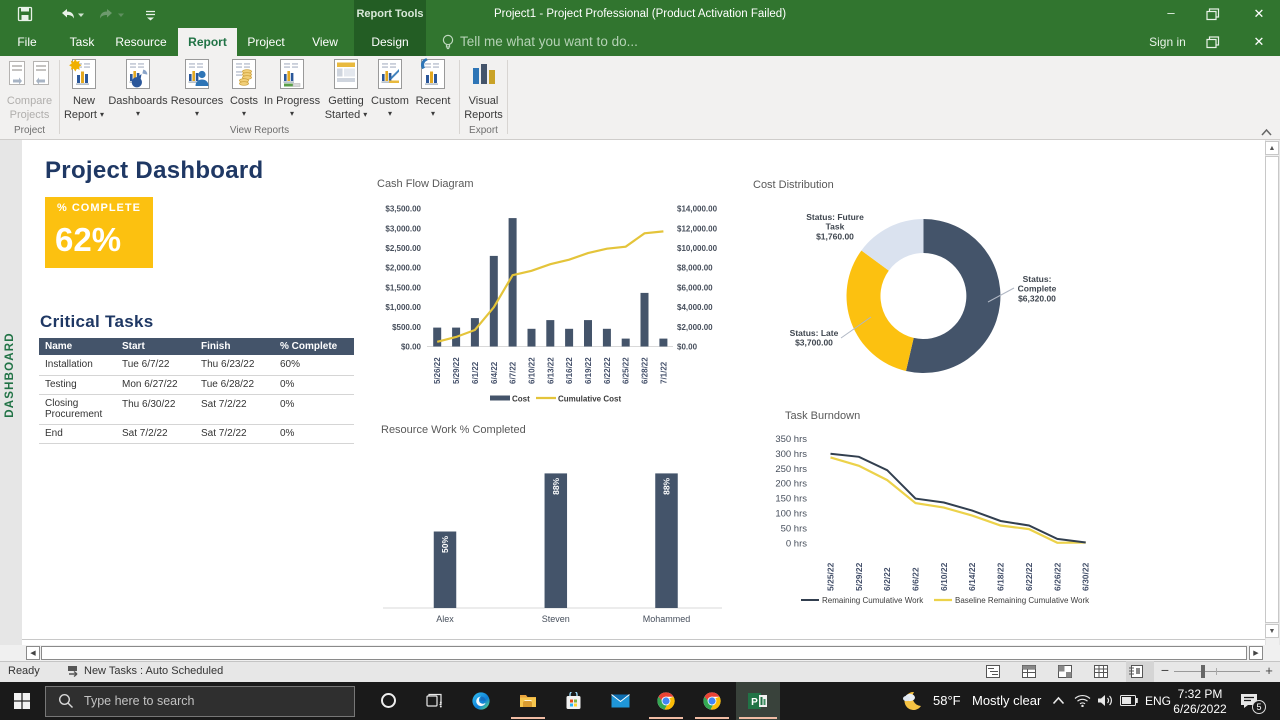 Image resolution: width=1280 pixels, height=720 pixels. Describe the element at coordinates (695, 287) in the screenshot. I see `svg-text: $6,000.00` at that location.